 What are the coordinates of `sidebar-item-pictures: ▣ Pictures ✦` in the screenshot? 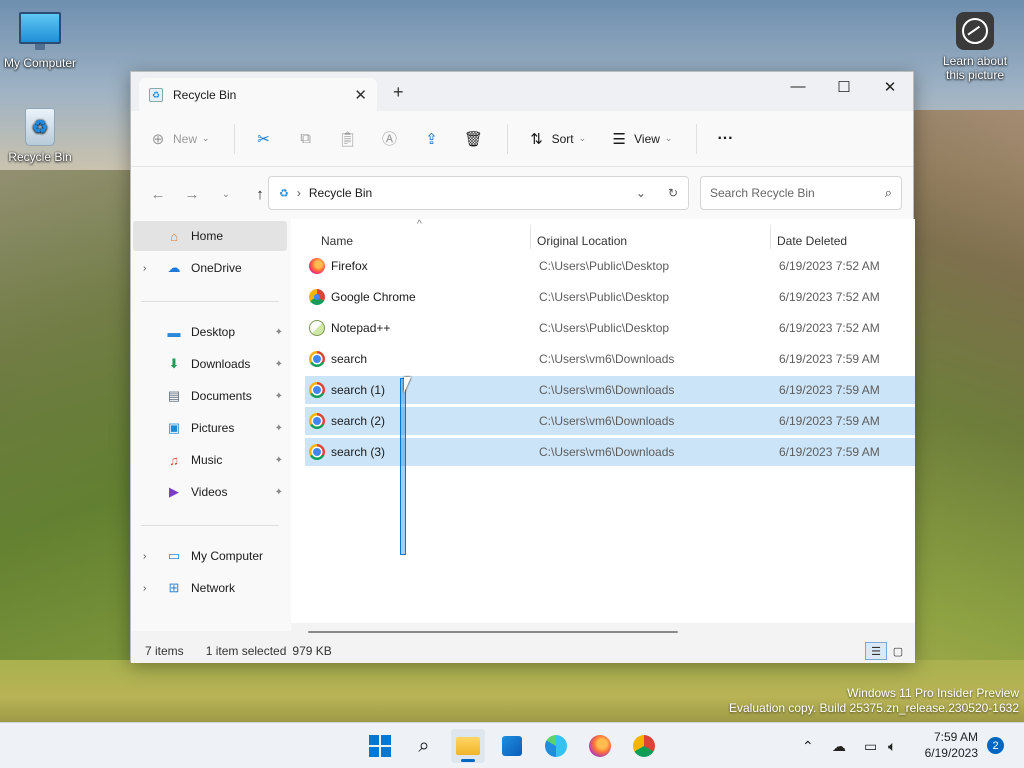 It's located at (210, 428).